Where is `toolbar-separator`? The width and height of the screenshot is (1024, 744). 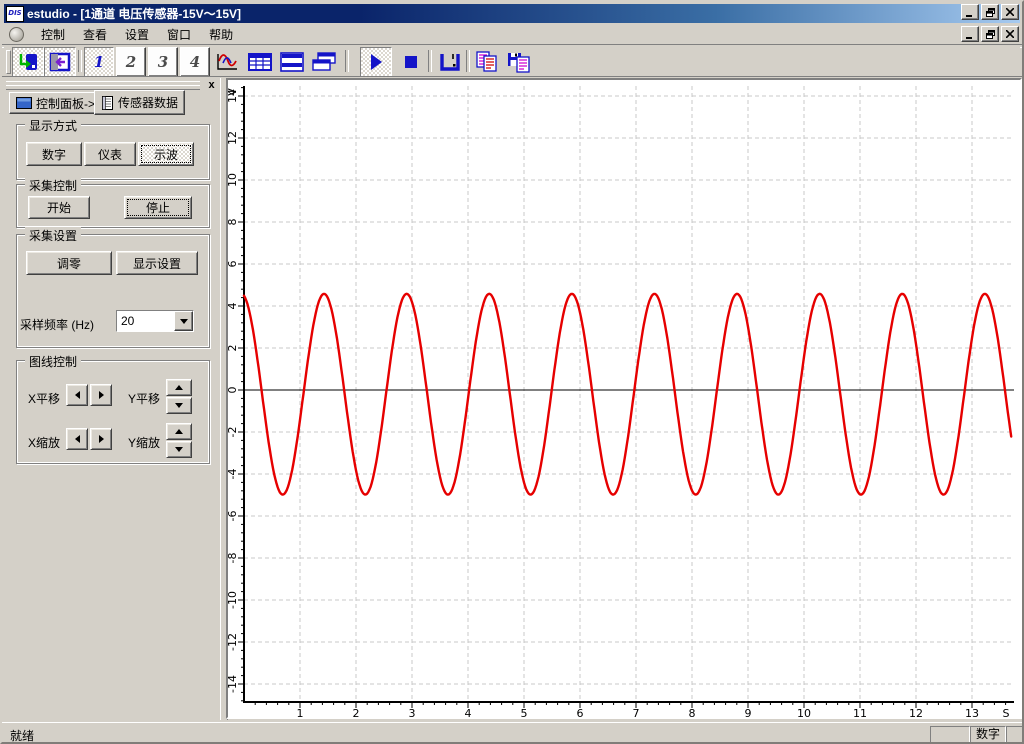 toolbar-separator is located at coordinates (347, 61).